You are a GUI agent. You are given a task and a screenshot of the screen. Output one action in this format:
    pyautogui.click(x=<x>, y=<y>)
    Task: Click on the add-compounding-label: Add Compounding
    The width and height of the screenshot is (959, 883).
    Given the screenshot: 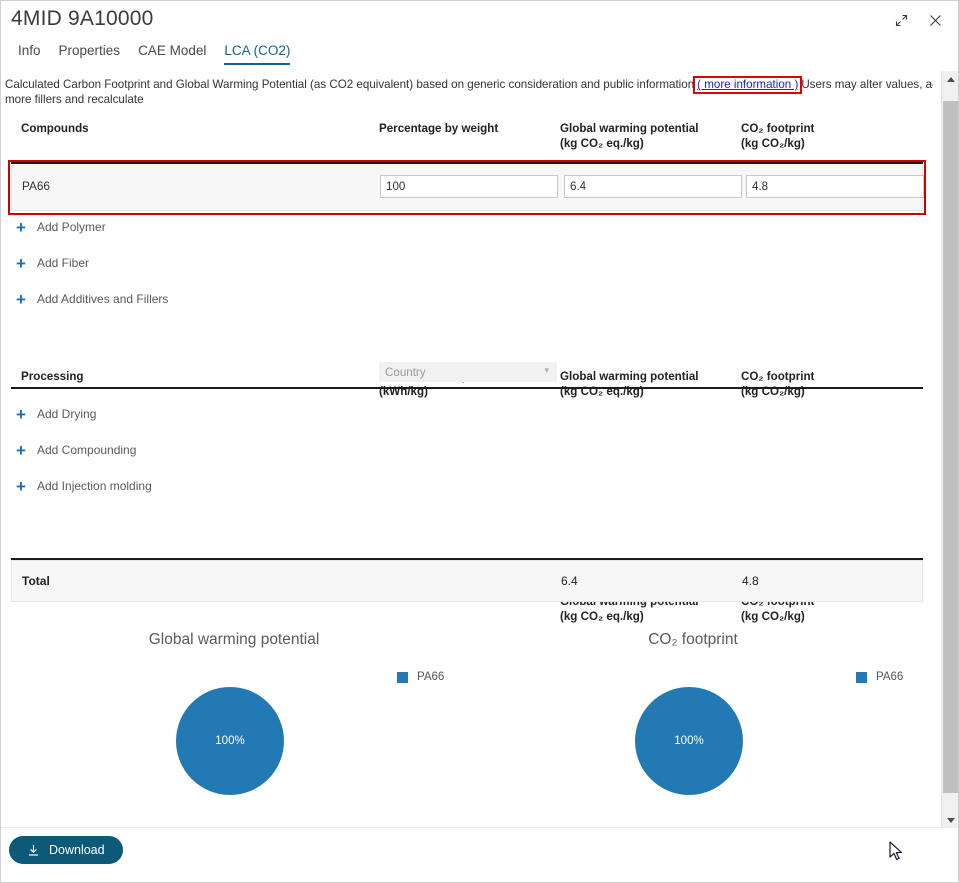 What is the action you would take?
    pyautogui.click(x=87, y=450)
    